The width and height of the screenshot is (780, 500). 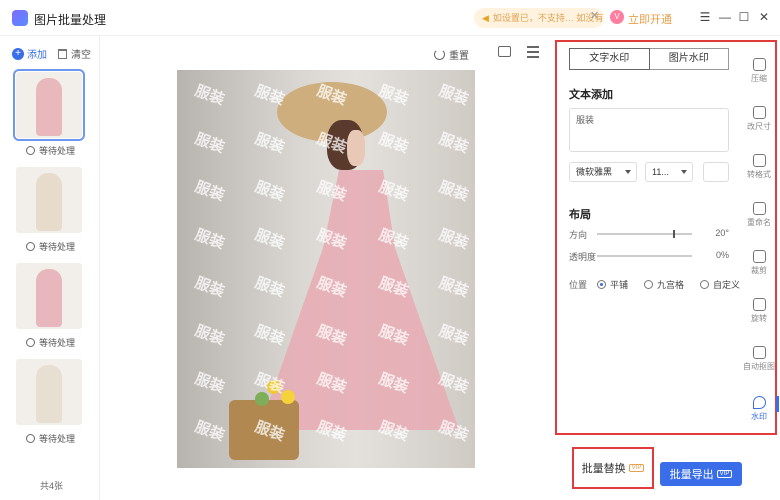 I want to click on tool-rotate: 旋转, so click(x=759, y=311).